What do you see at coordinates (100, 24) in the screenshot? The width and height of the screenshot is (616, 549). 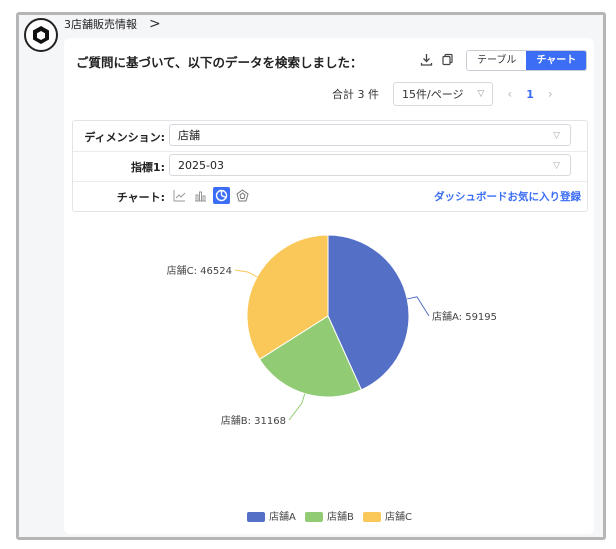 I see `breadcrumb-title: 3店舗販売情報` at bounding box center [100, 24].